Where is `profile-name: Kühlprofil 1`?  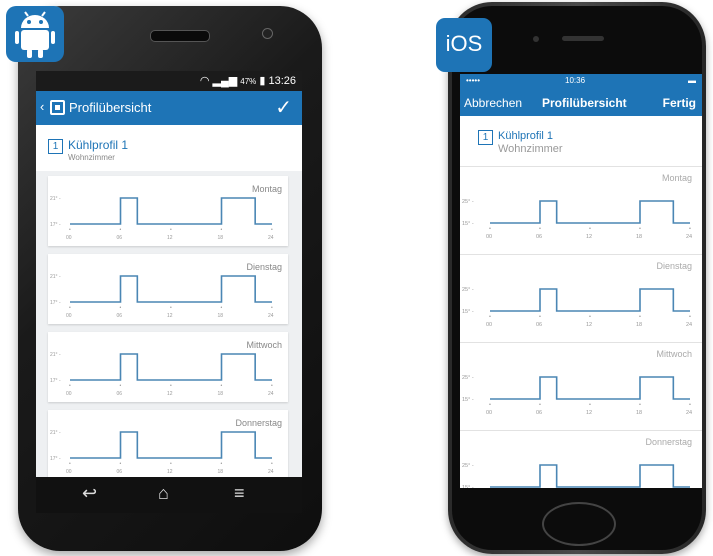
profile-name: Kühlprofil 1 is located at coordinates (98, 145).